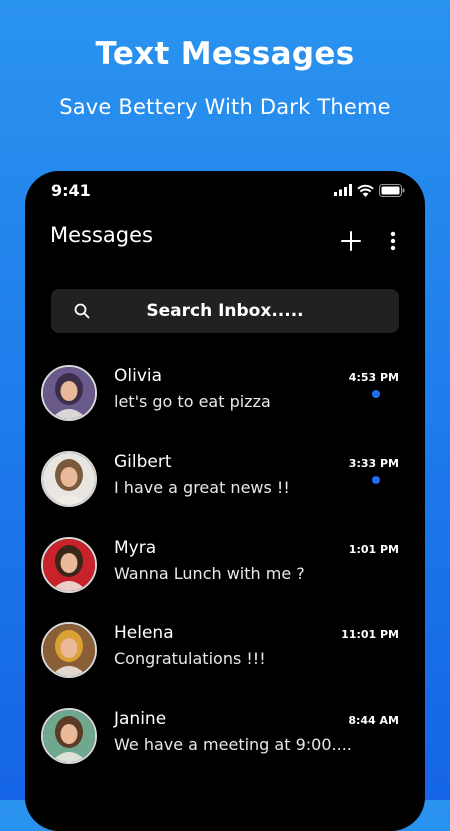 Image resolution: width=450 pixels, height=831 pixels. What do you see at coordinates (135, 548) in the screenshot?
I see `contact-name: Myra` at bounding box center [135, 548].